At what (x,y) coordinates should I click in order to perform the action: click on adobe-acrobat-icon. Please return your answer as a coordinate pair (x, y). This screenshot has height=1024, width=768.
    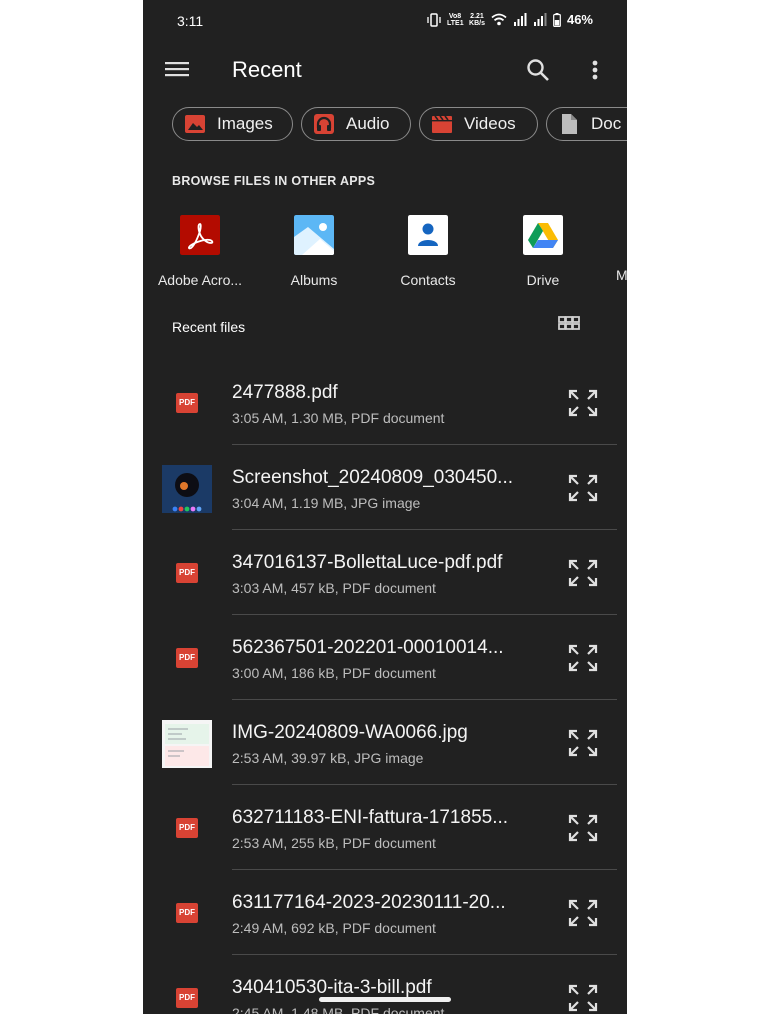
    Looking at the image, I should click on (200, 235).